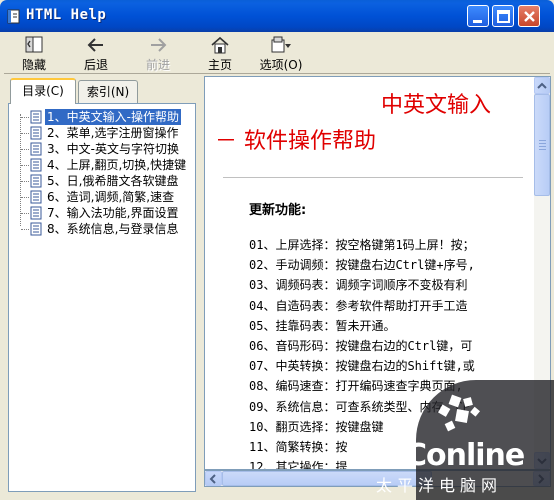  I want to click on chevron-up-icon, so click(542, 85).